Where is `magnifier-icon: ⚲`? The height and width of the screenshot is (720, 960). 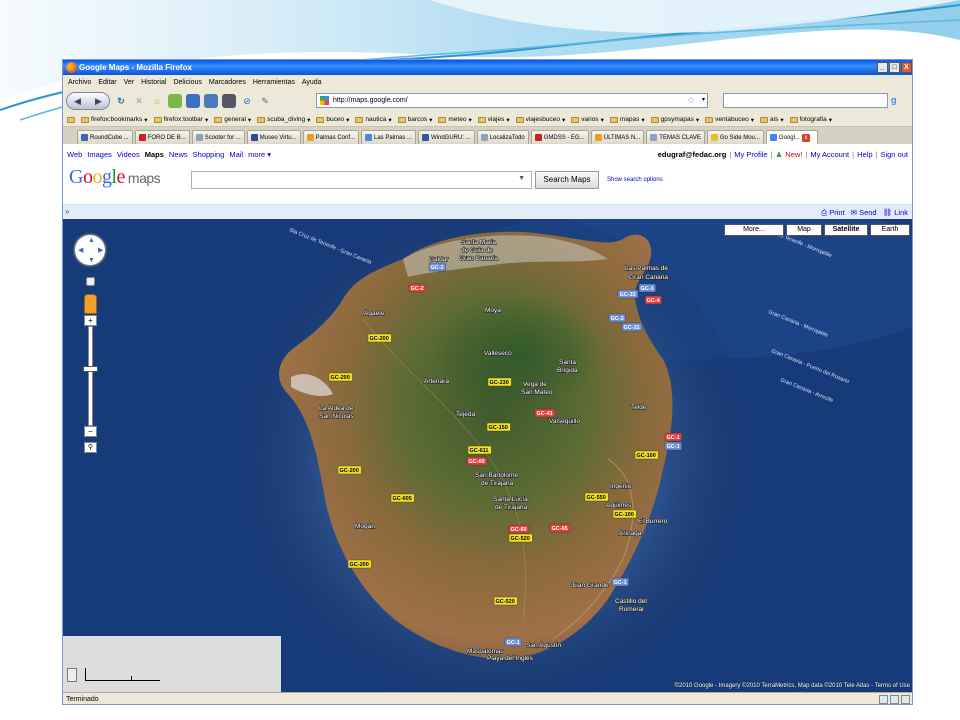
magnifier-icon: ⚲ is located at coordinates (90, 447).